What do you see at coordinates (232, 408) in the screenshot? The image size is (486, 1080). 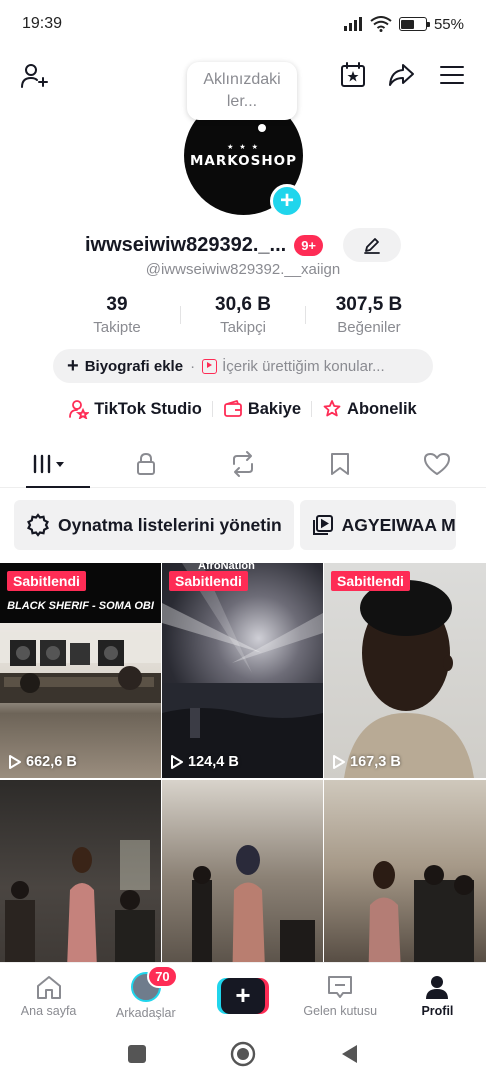 I see `wallet-icon` at bounding box center [232, 408].